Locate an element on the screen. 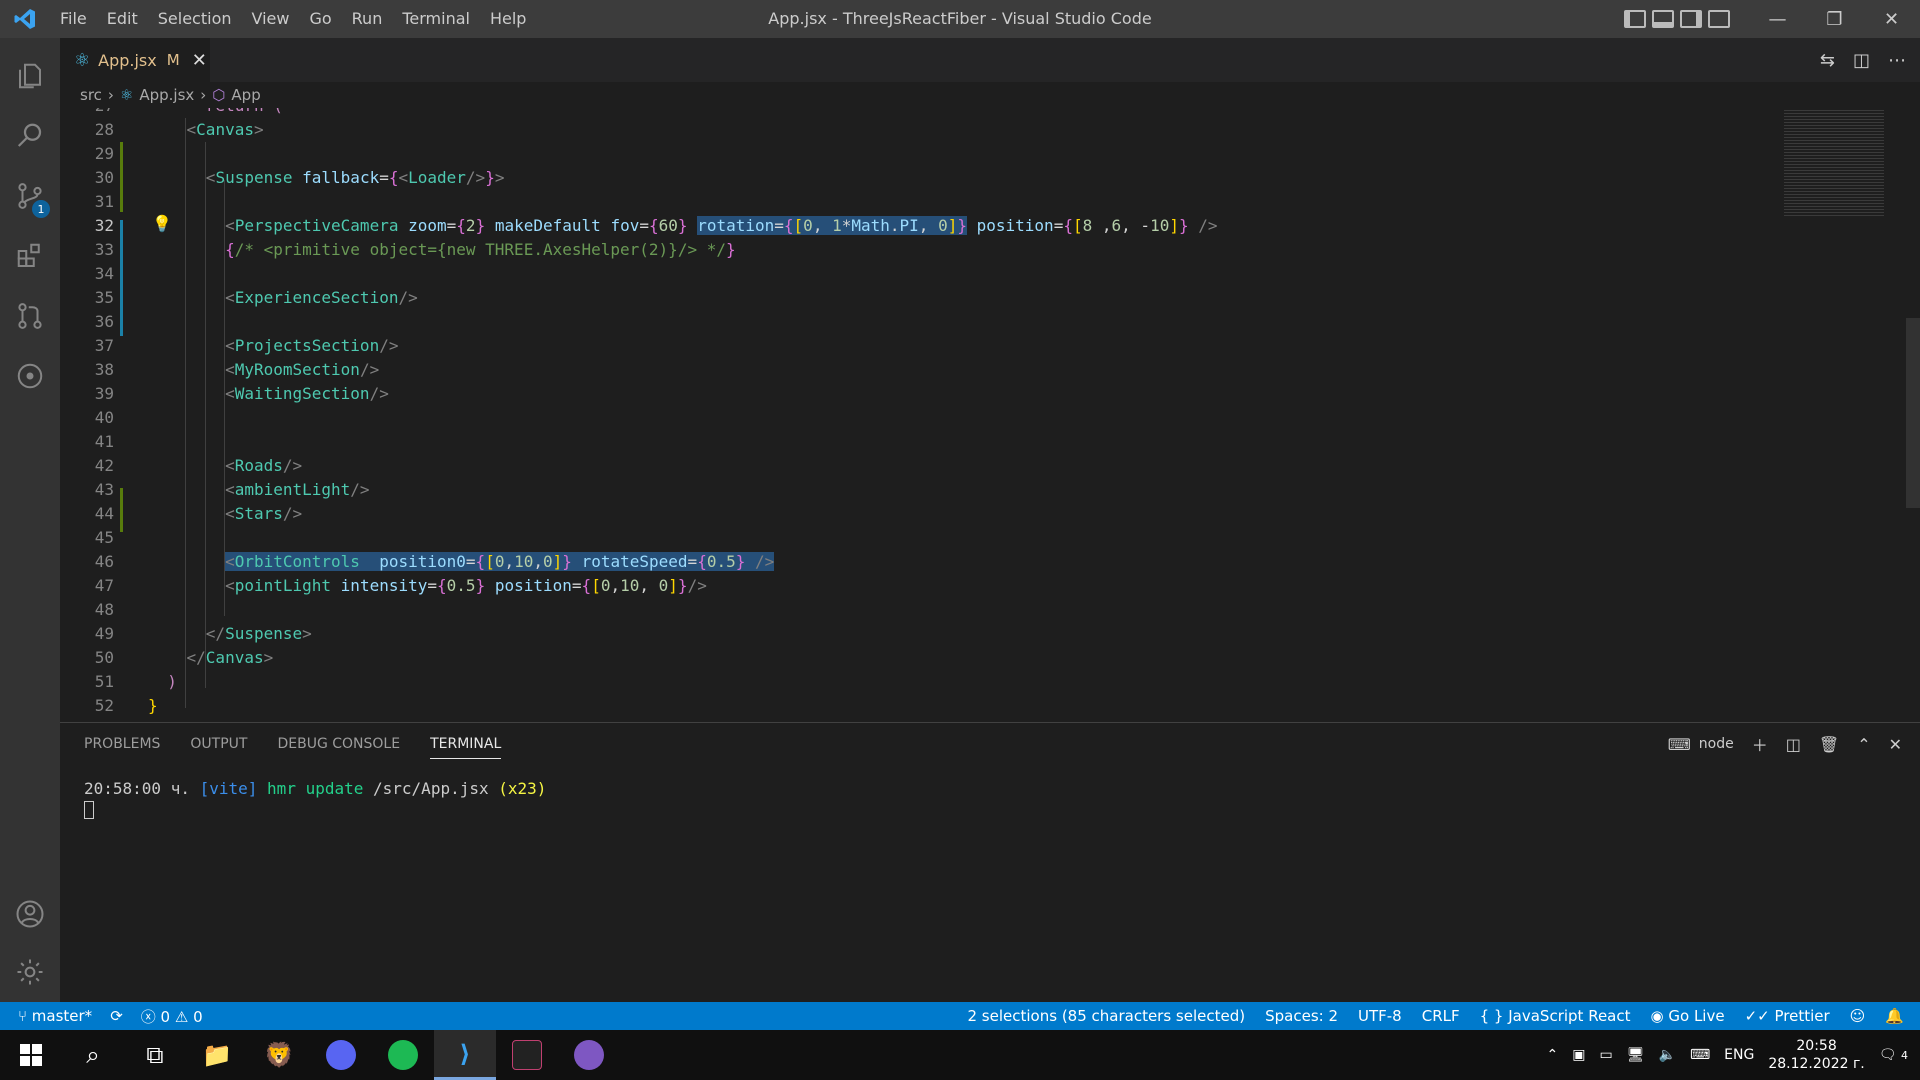  close-window-button: ✕ is located at coordinates (1891, 19).